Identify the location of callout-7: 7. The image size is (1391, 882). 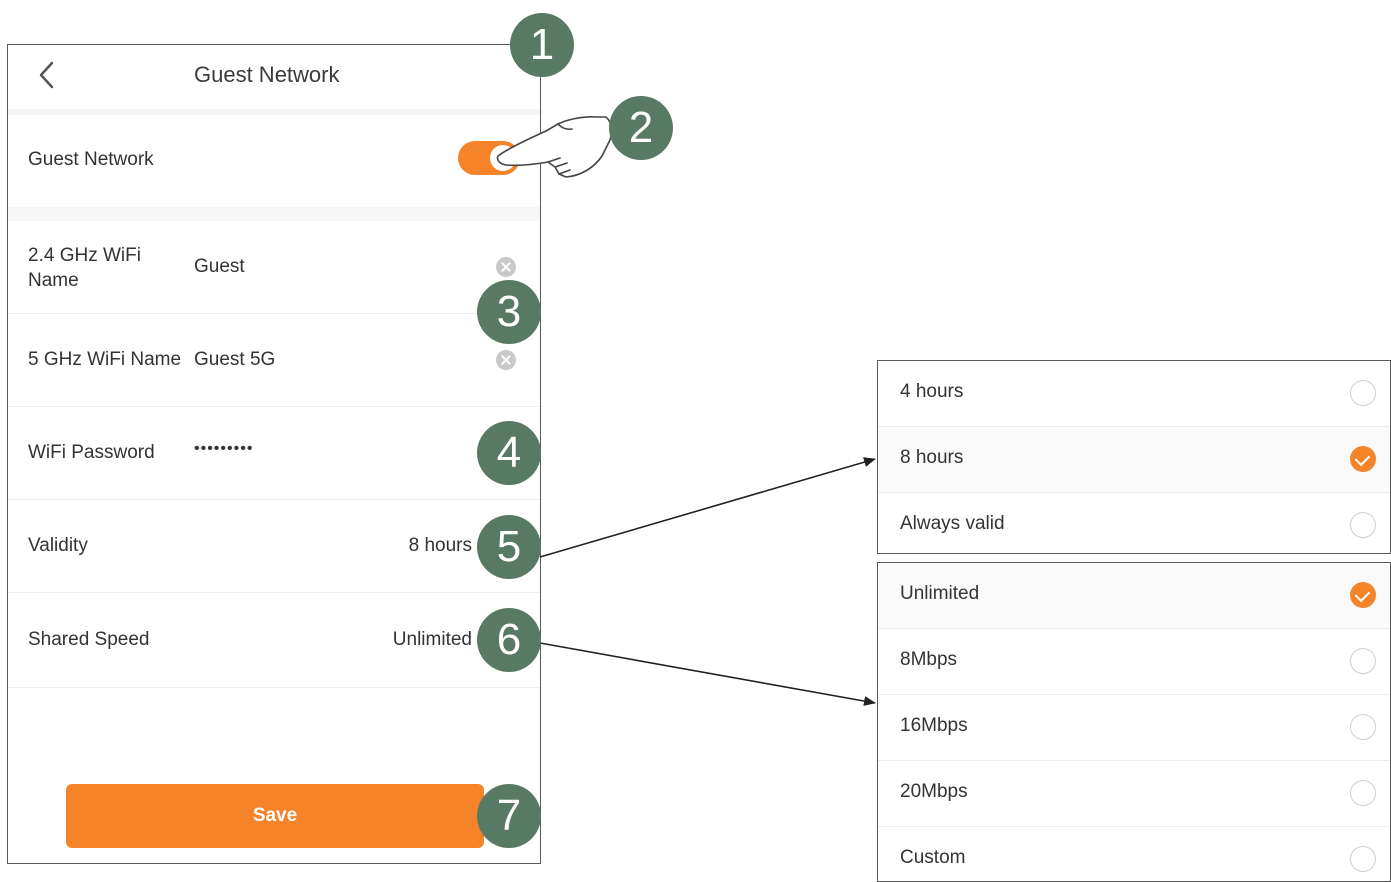
(509, 816).